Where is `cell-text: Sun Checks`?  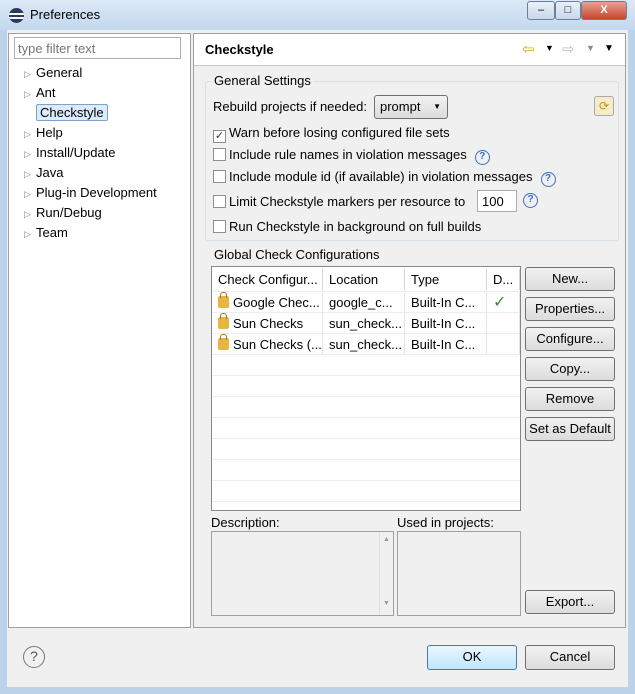 cell-text: Sun Checks is located at coordinates (268, 323).